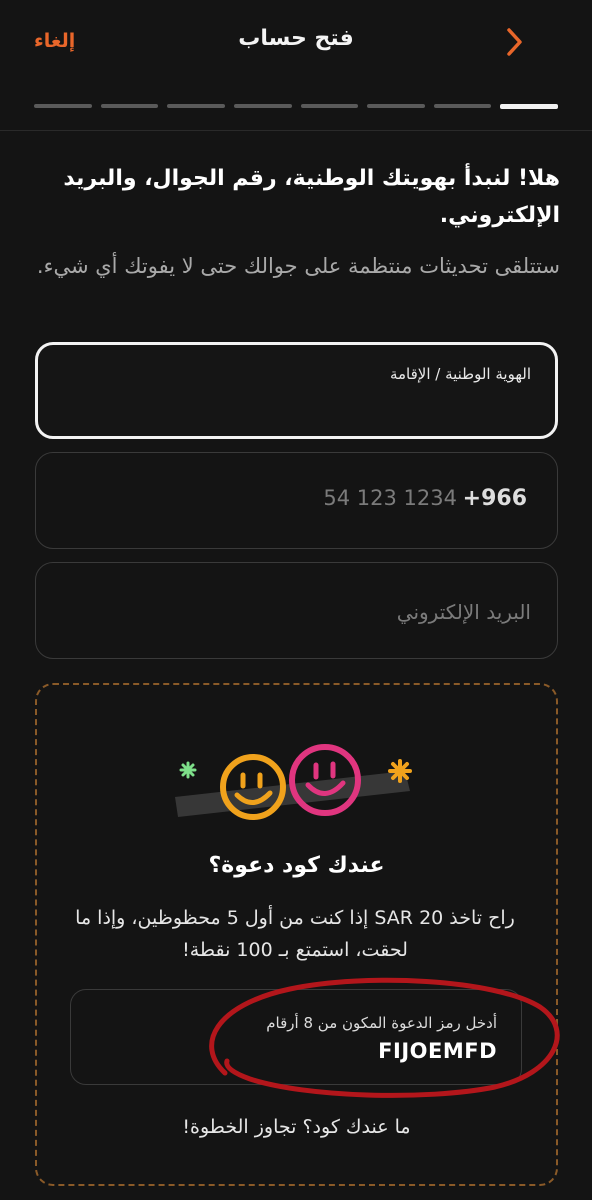  Describe the element at coordinates (390, 498) in the screenshot. I see `phone-placeholder: 54 123 1234` at that location.